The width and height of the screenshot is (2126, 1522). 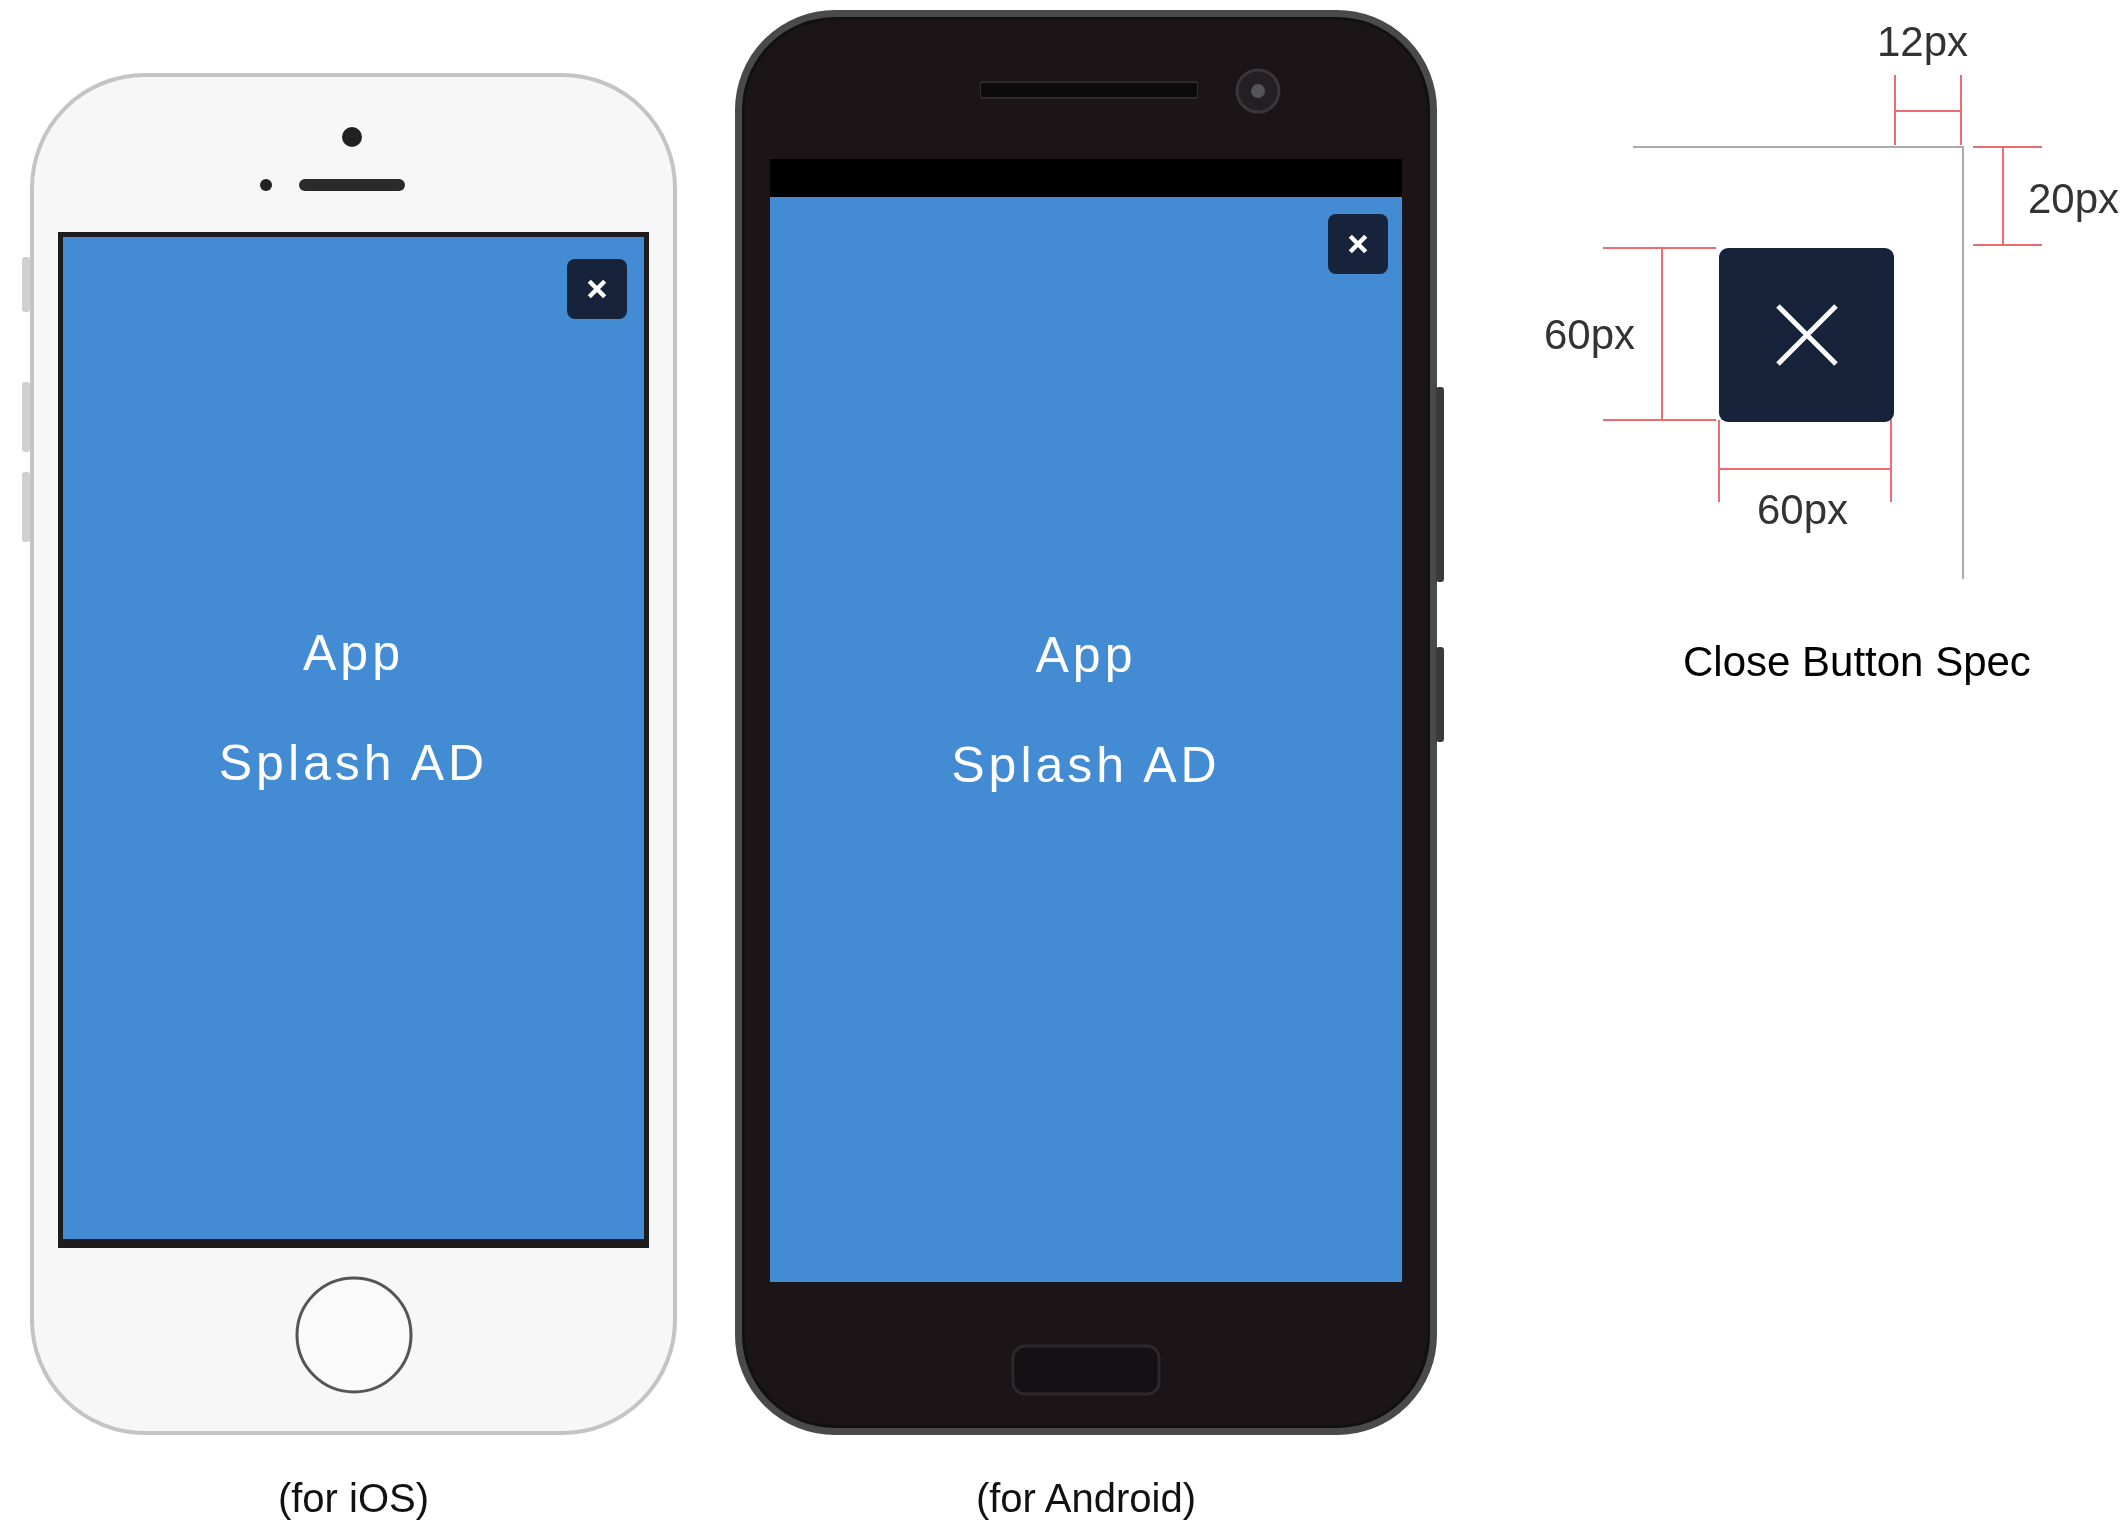 What do you see at coordinates (266, 185) in the screenshot?
I see `sensor-dot` at bounding box center [266, 185].